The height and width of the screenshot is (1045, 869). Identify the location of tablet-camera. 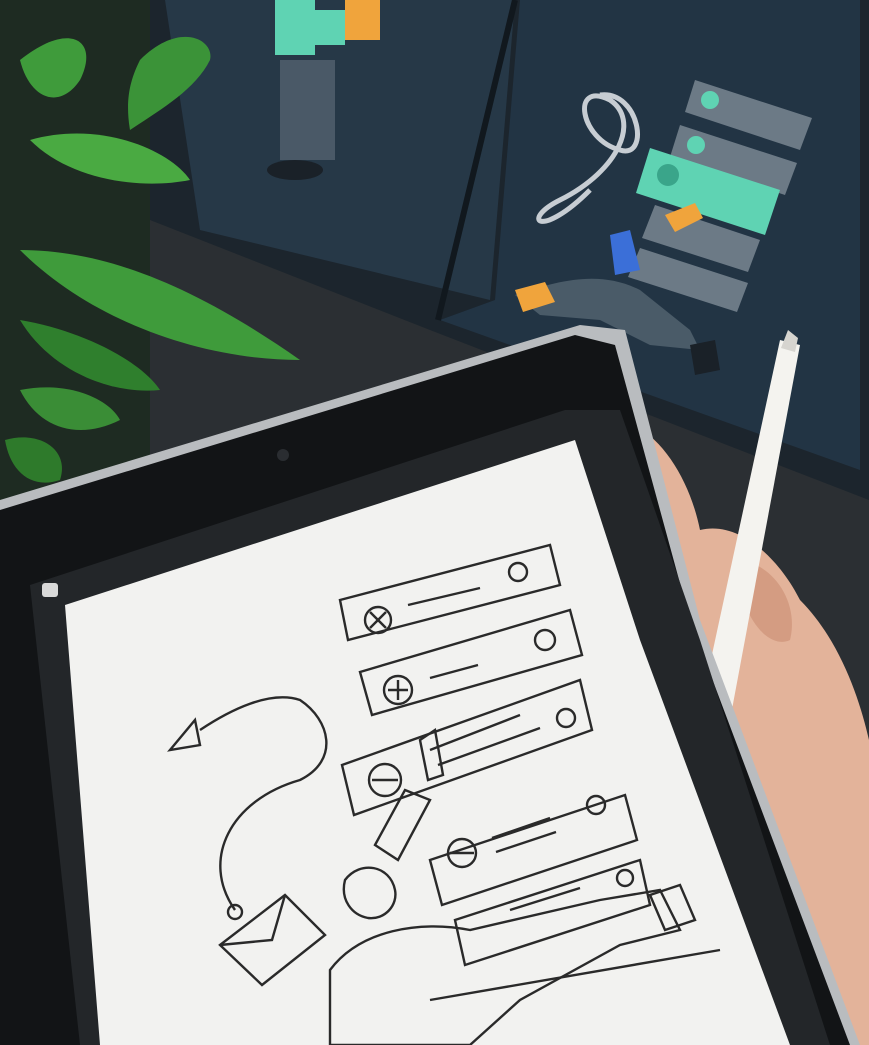
(283, 455).